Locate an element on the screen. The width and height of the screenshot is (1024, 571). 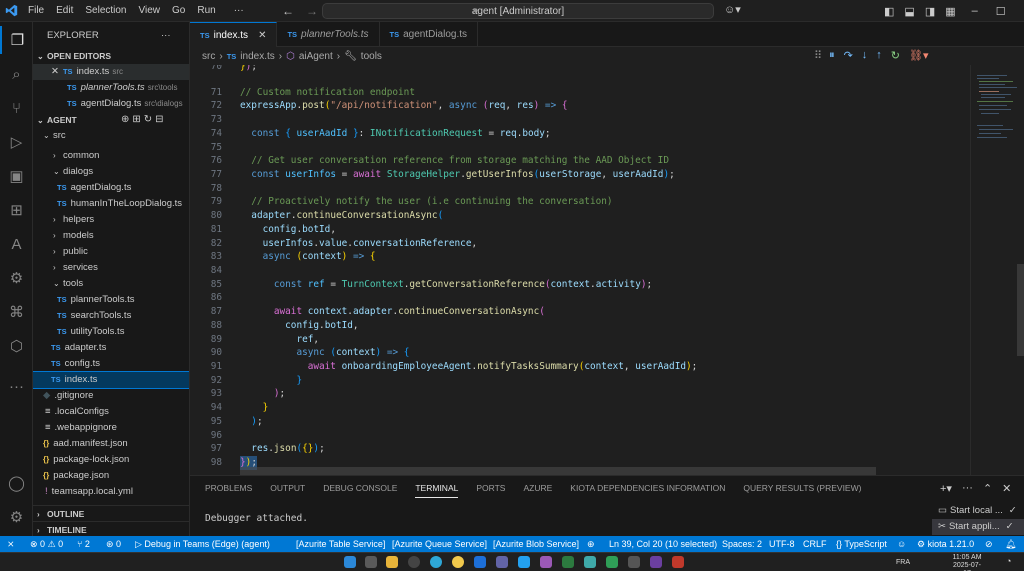
azurite-blob: [Azurite Blob Service] is located at coordinates (536, 544).